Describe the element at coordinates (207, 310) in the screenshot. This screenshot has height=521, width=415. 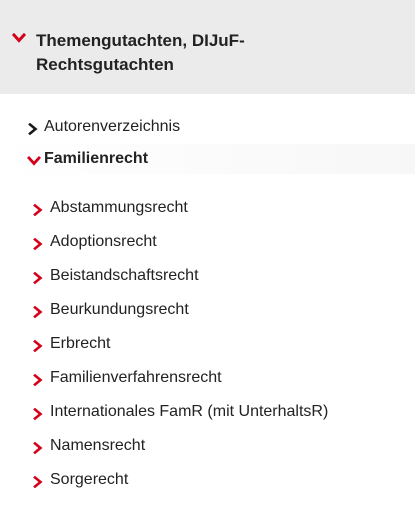
I see `nav-subitem-beurkundungsrecht: Beurkundungsrecht` at that location.